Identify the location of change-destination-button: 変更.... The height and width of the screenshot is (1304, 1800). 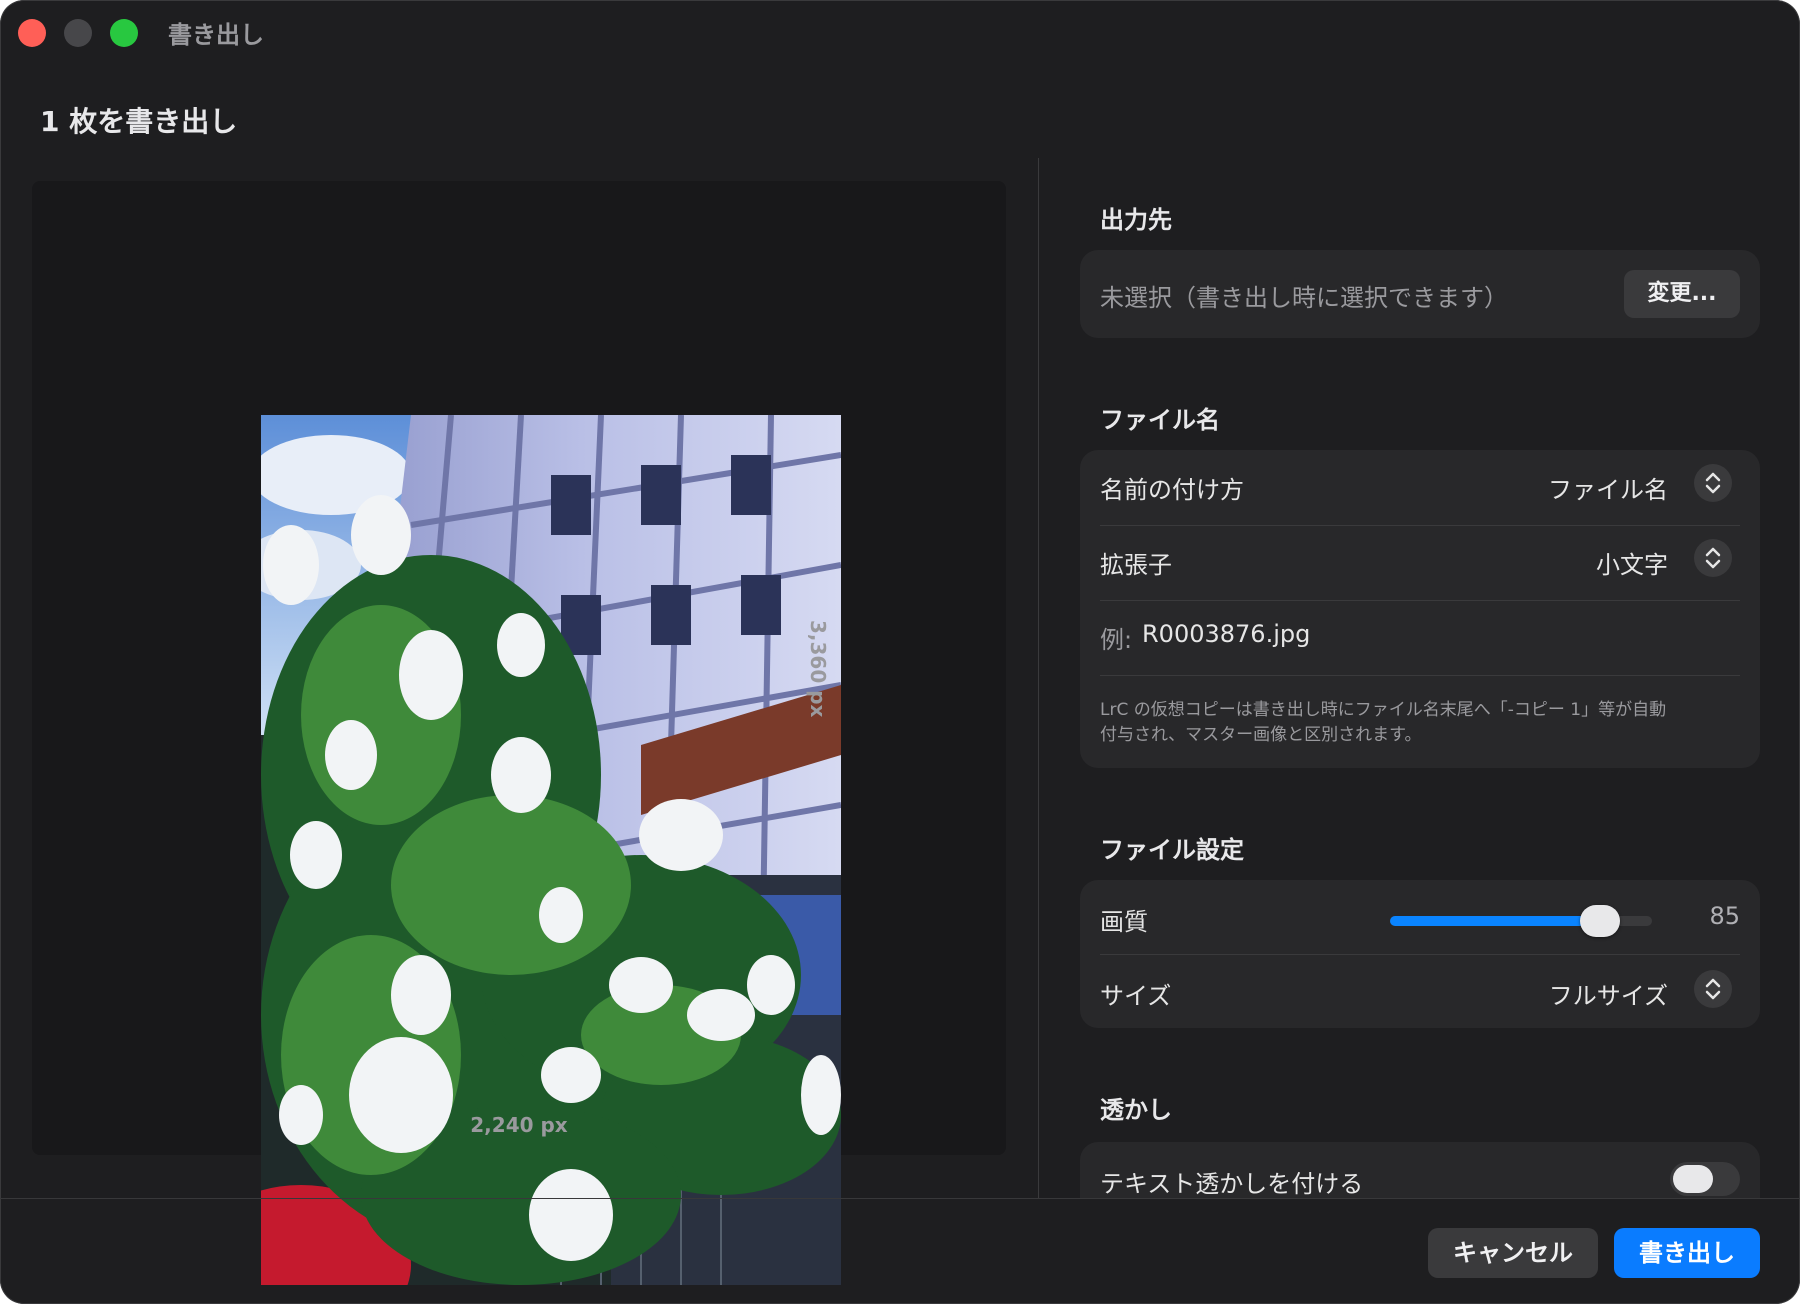
(1682, 294).